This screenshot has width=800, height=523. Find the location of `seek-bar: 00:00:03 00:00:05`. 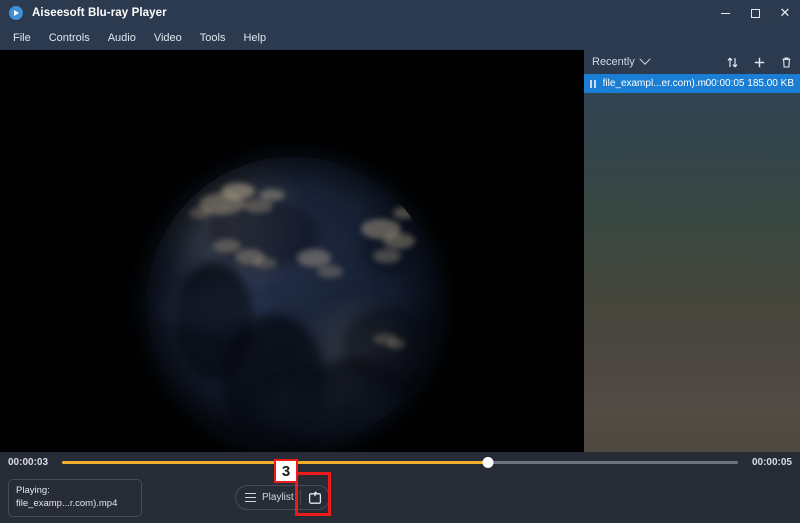

seek-bar: 00:00:03 00:00:05 is located at coordinates (400, 462).